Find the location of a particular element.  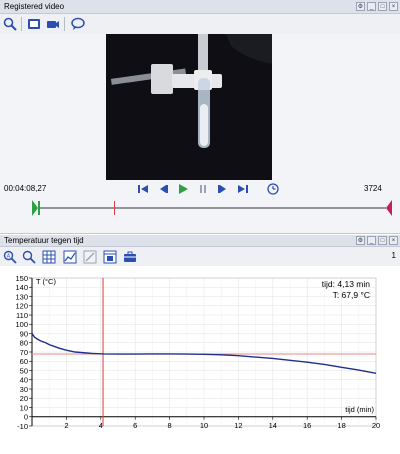

y-tick-label: 60 is located at coordinates (24, 361).